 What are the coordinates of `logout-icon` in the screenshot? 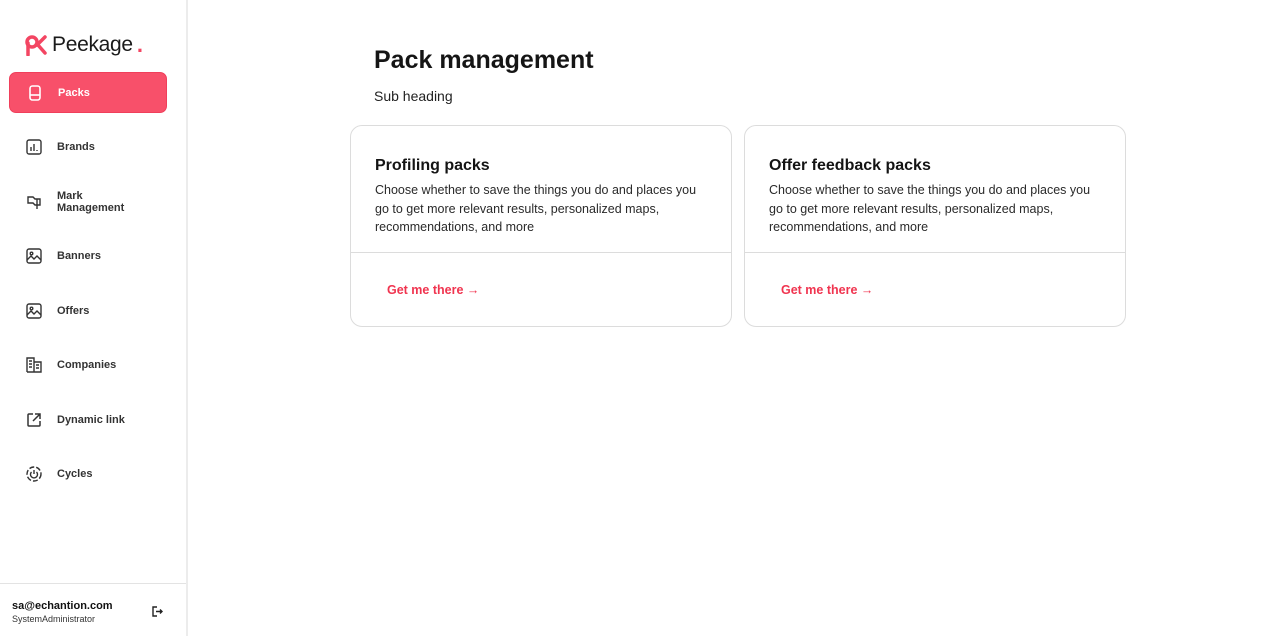 It's located at (156, 611).